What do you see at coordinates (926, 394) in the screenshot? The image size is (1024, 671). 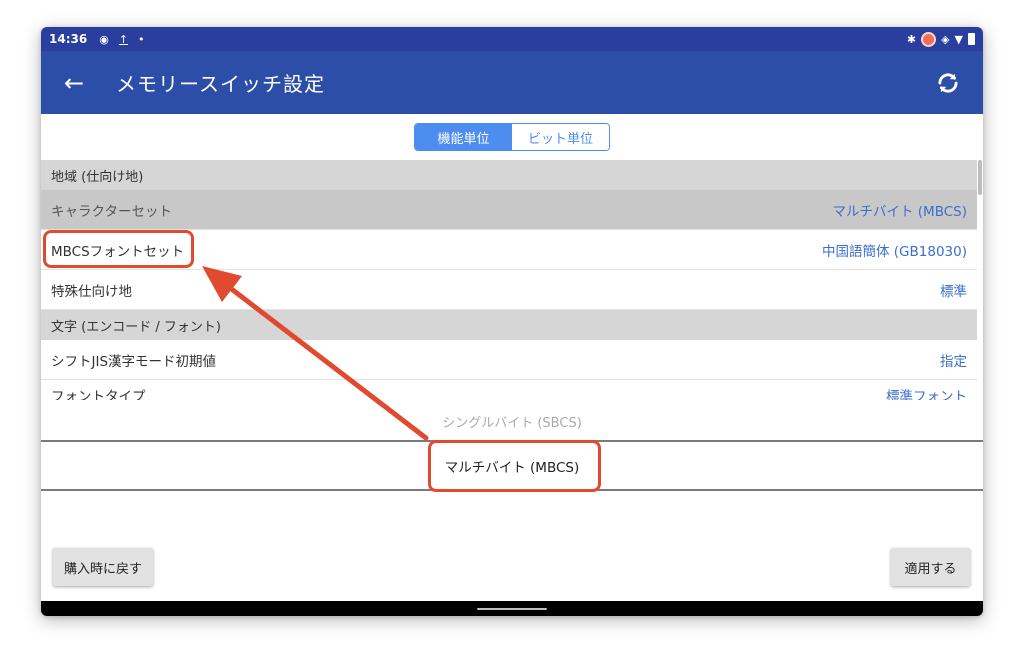 I see `row-value: 標準フォント` at bounding box center [926, 394].